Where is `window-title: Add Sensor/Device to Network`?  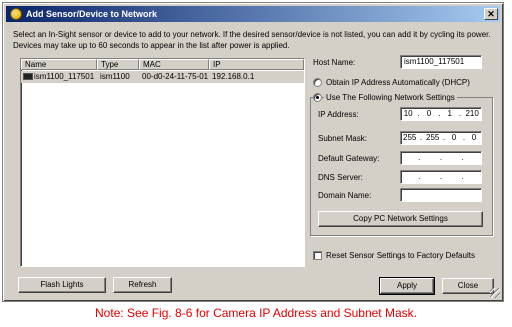
window-title: Add Sensor/Device to Network is located at coordinates (92, 14).